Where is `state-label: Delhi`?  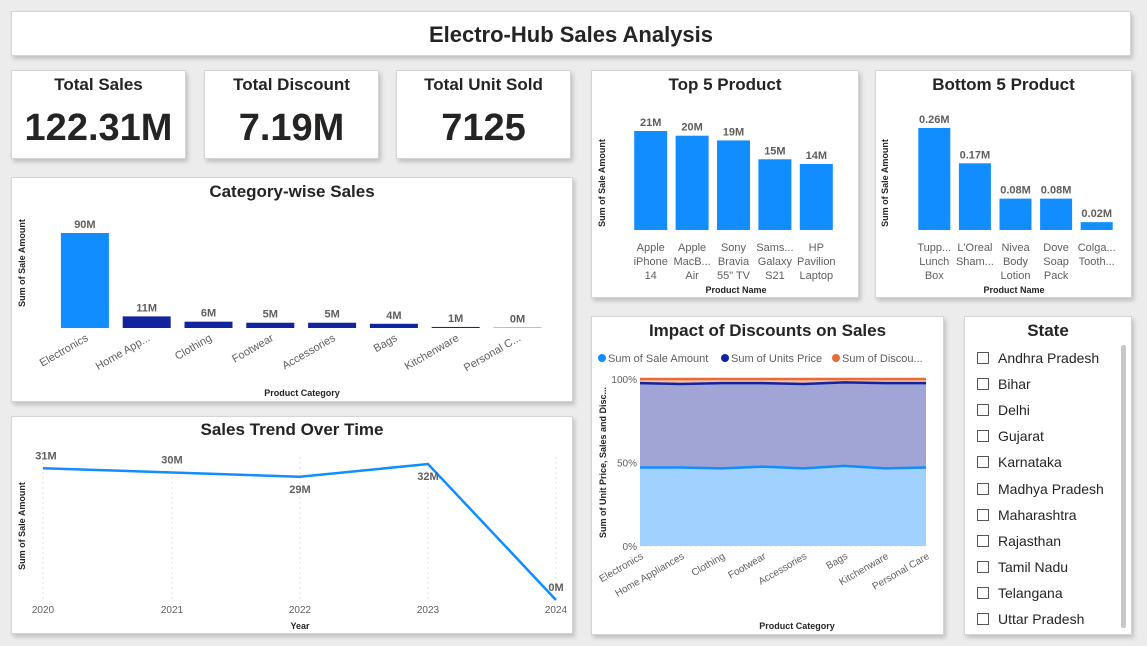
state-label: Delhi is located at coordinates (1014, 410).